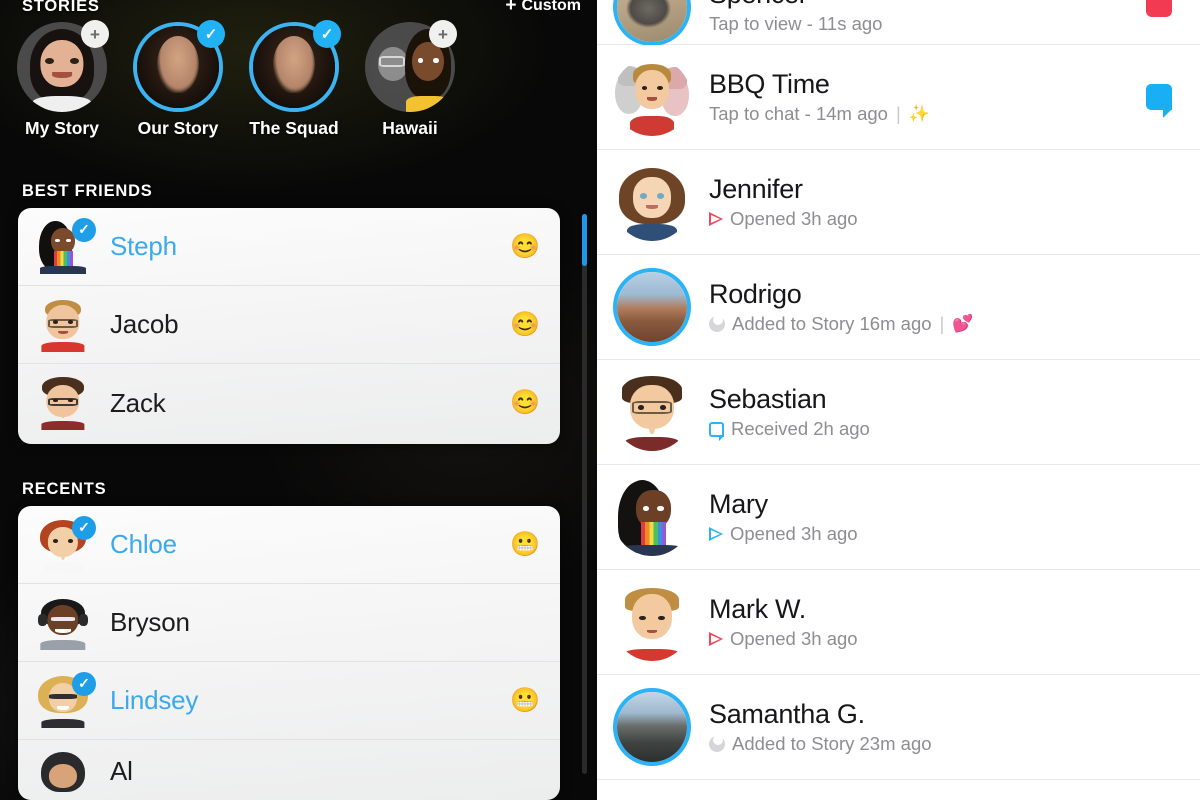 The height and width of the screenshot is (800, 1200). What do you see at coordinates (716, 639) in the screenshot?
I see `opened-snap-triangle-icon` at bounding box center [716, 639].